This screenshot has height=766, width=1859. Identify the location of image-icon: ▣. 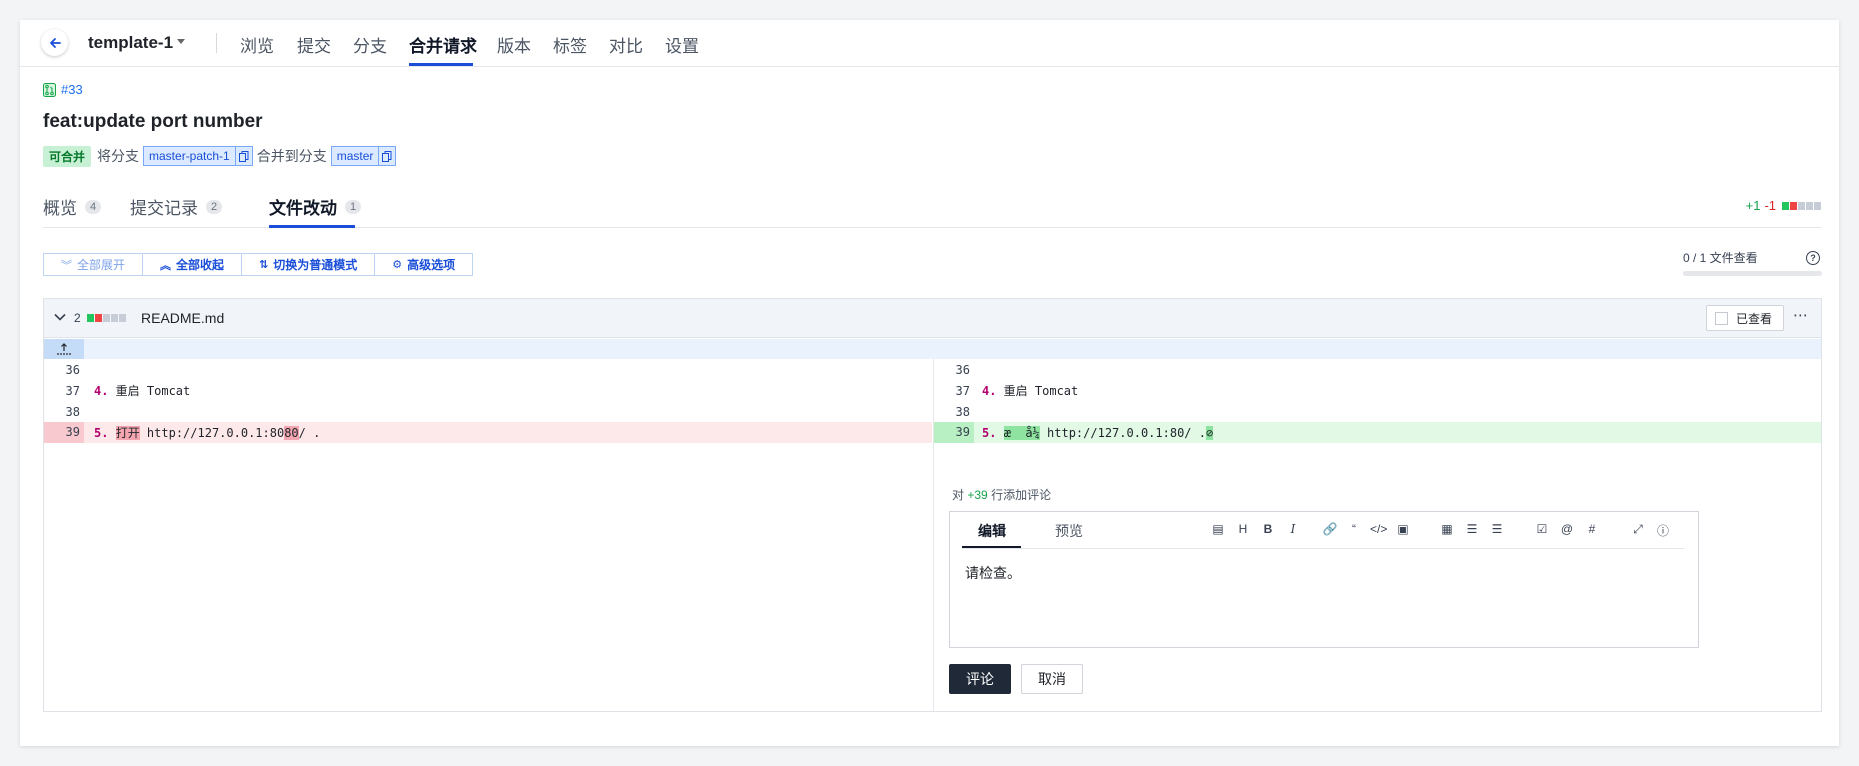
(1403, 529).